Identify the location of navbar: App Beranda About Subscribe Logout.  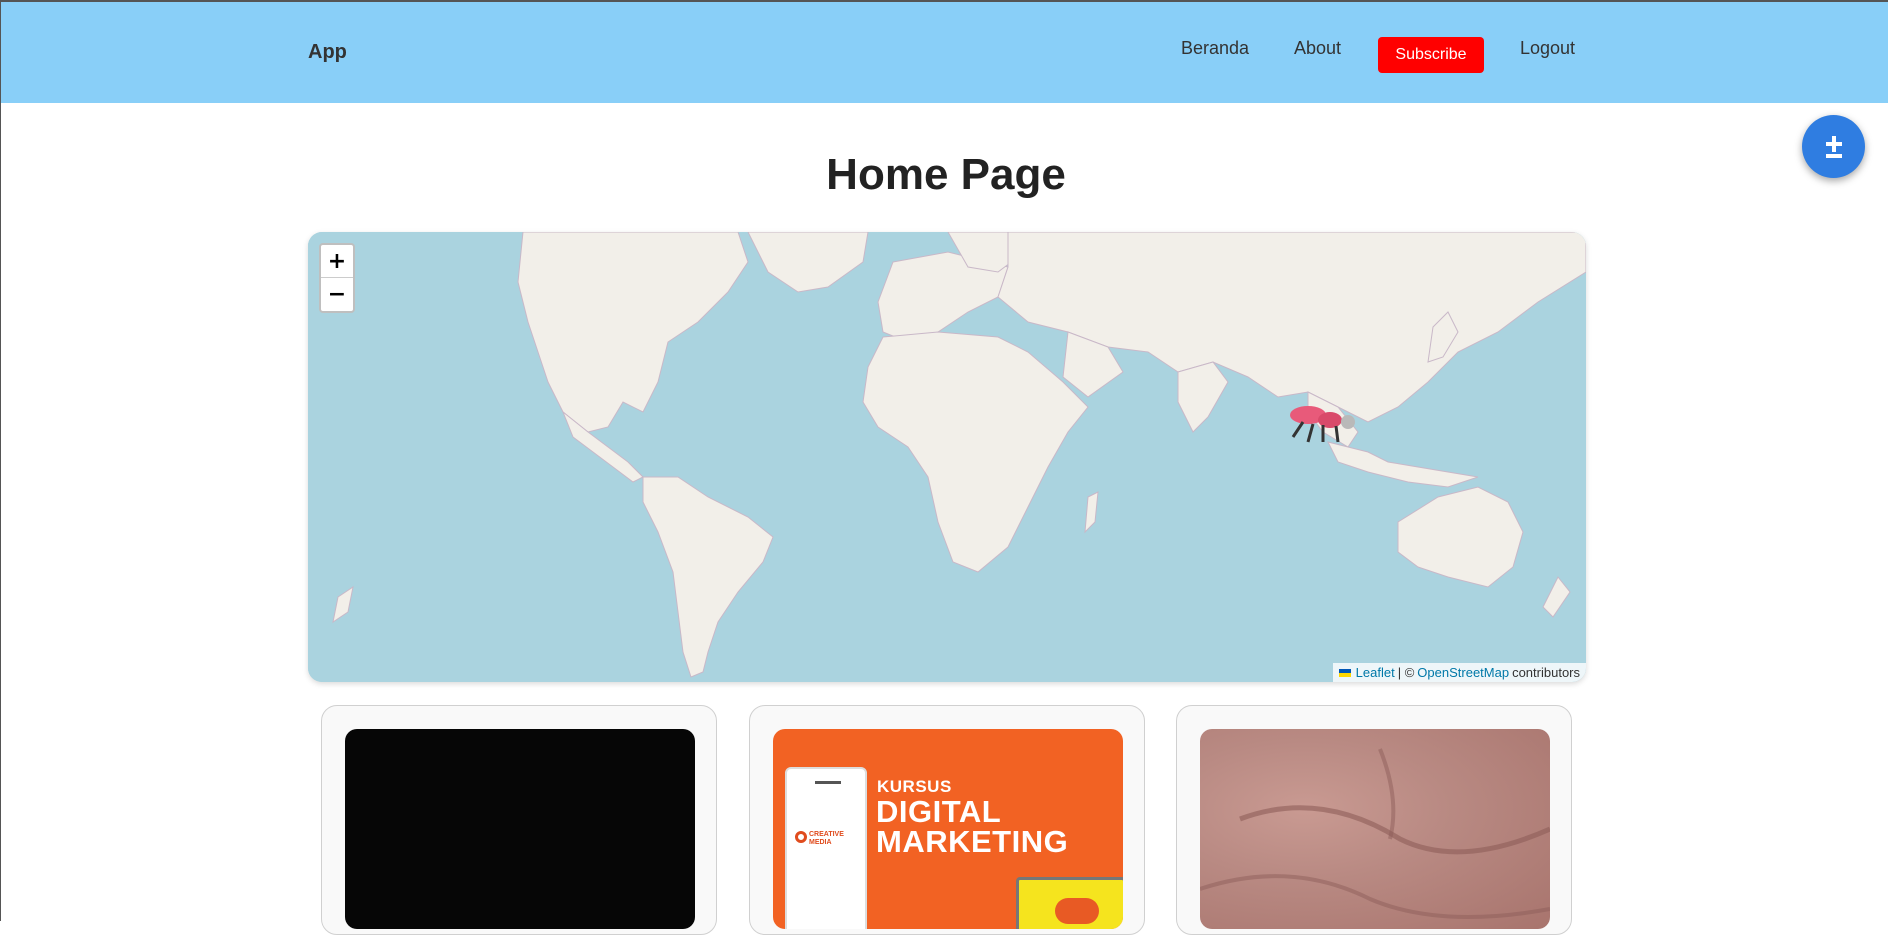
(944, 52).